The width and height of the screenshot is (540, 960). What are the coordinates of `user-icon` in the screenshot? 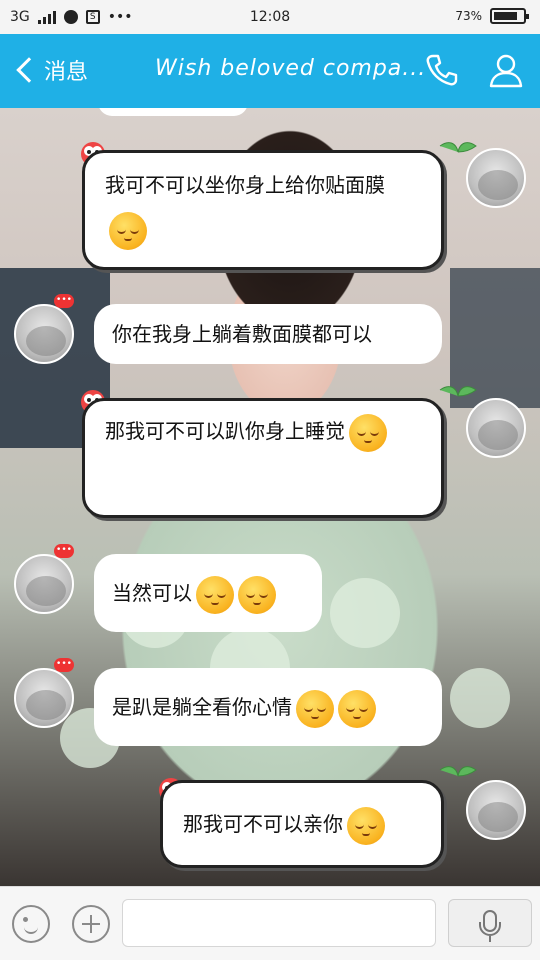 It's located at (506, 70).